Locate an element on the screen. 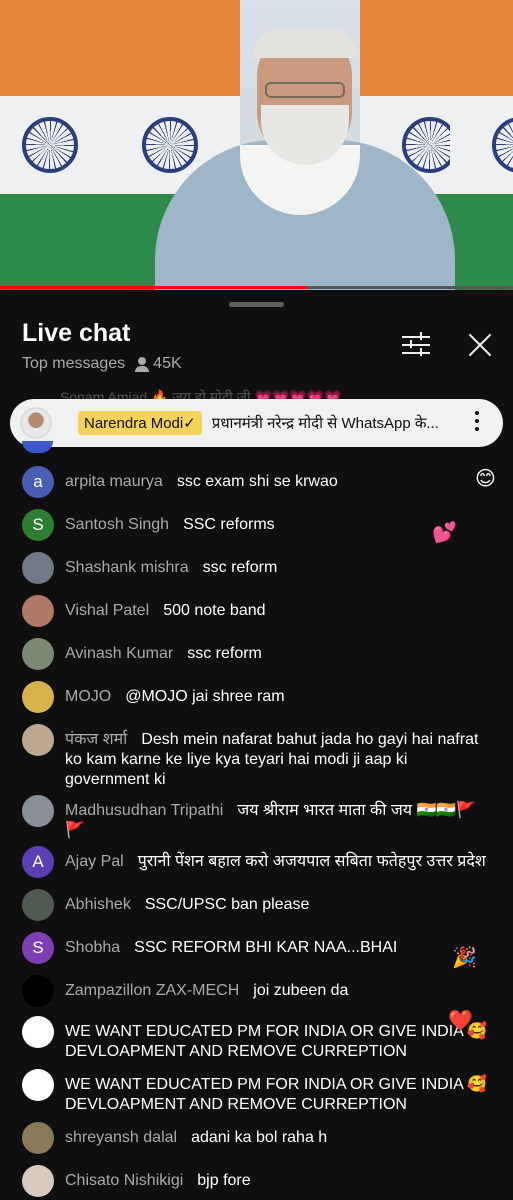  message-text: adani ka bol raha h is located at coordinates (259, 1137).